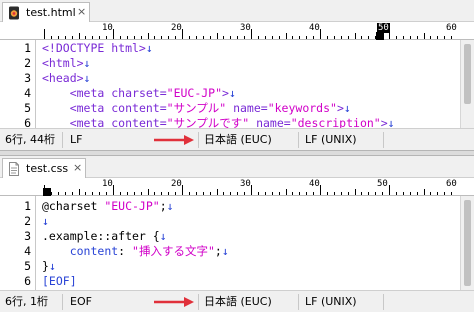  What do you see at coordinates (27, 281) in the screenshot?
I see `line-number: 6` at bounding box center [27, 281].